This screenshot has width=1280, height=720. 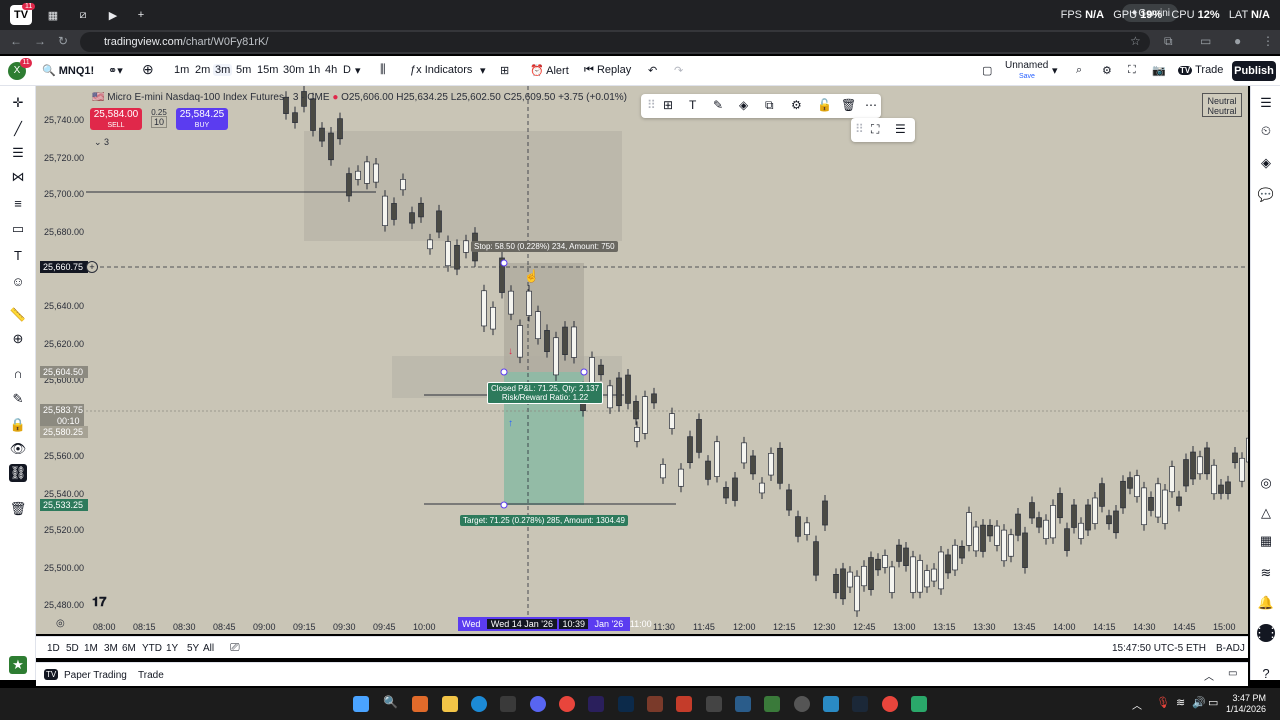 What do you see at coordinates (504, 70) in the screenshot?
I see `templates-icon: ⊞` at bounding box center [504, 70].